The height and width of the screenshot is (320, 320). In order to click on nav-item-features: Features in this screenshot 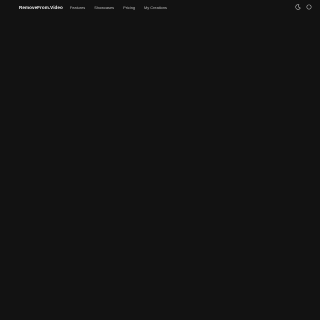, I will do `click(77, 7)`.